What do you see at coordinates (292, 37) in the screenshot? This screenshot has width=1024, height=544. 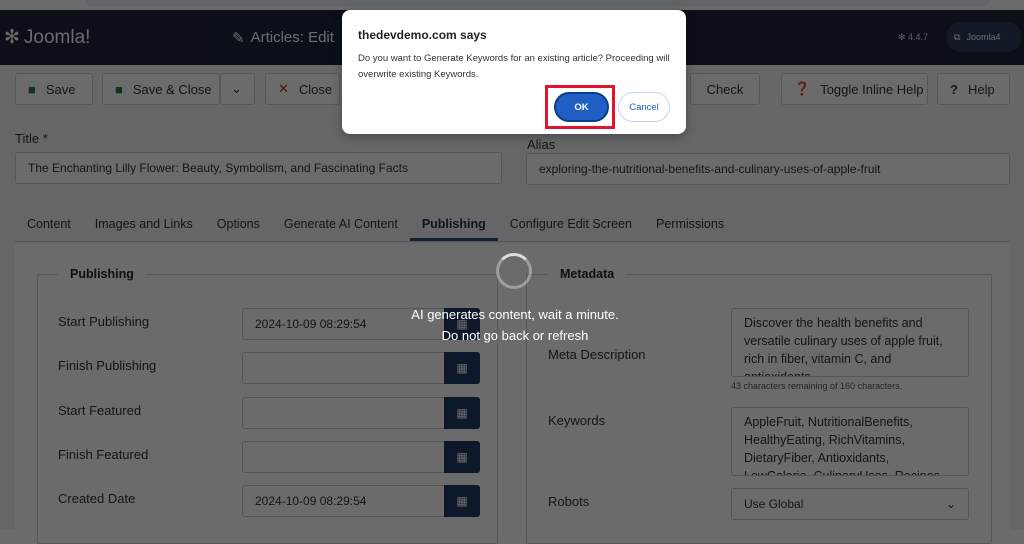 I see `page-title-text: Articles: Edit` at bounding box center [292, 37].